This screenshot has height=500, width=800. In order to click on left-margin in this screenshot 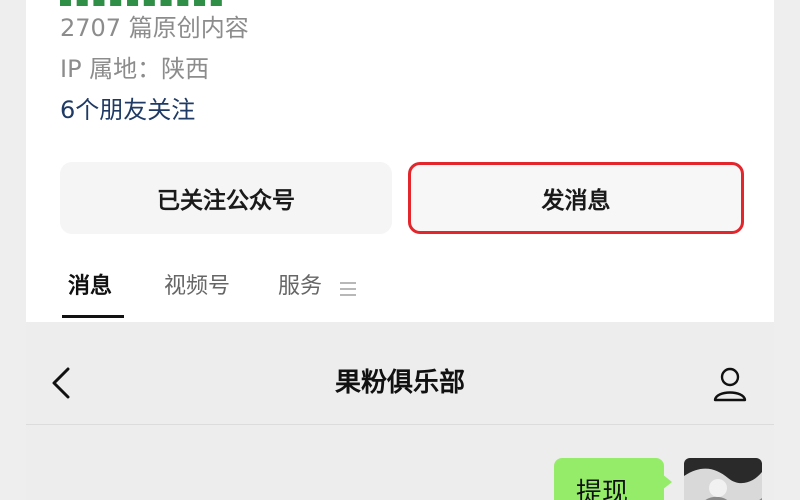, I will do `click(13, 250)`.